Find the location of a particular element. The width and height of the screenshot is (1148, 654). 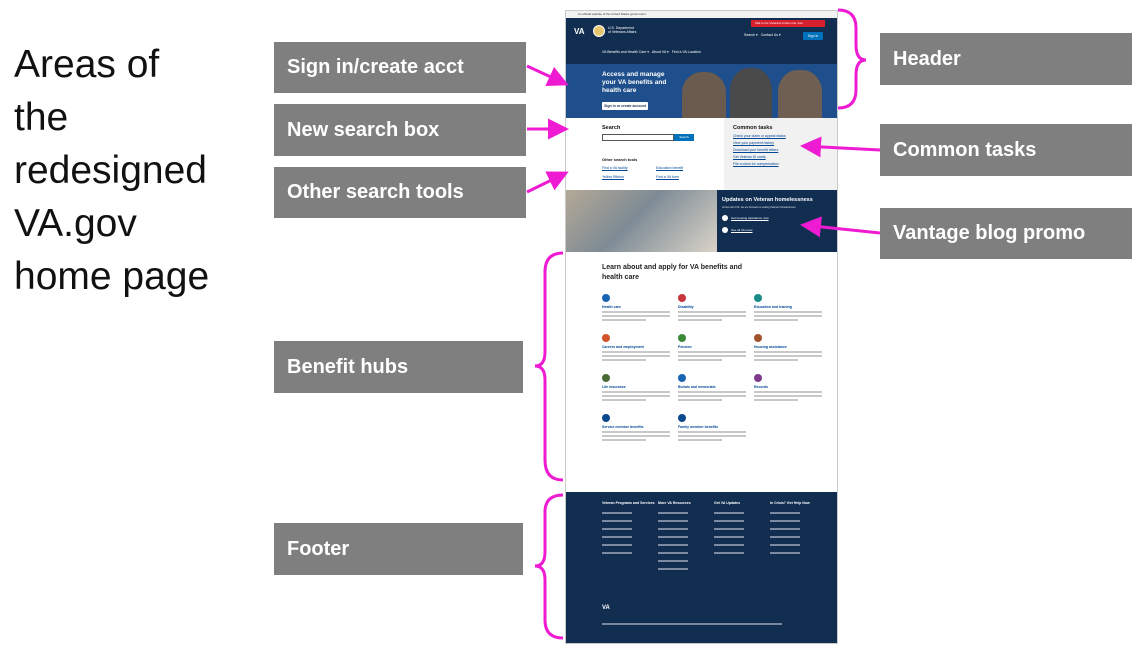

hub-title: Service member benefits is located at coordinates (623, 427).